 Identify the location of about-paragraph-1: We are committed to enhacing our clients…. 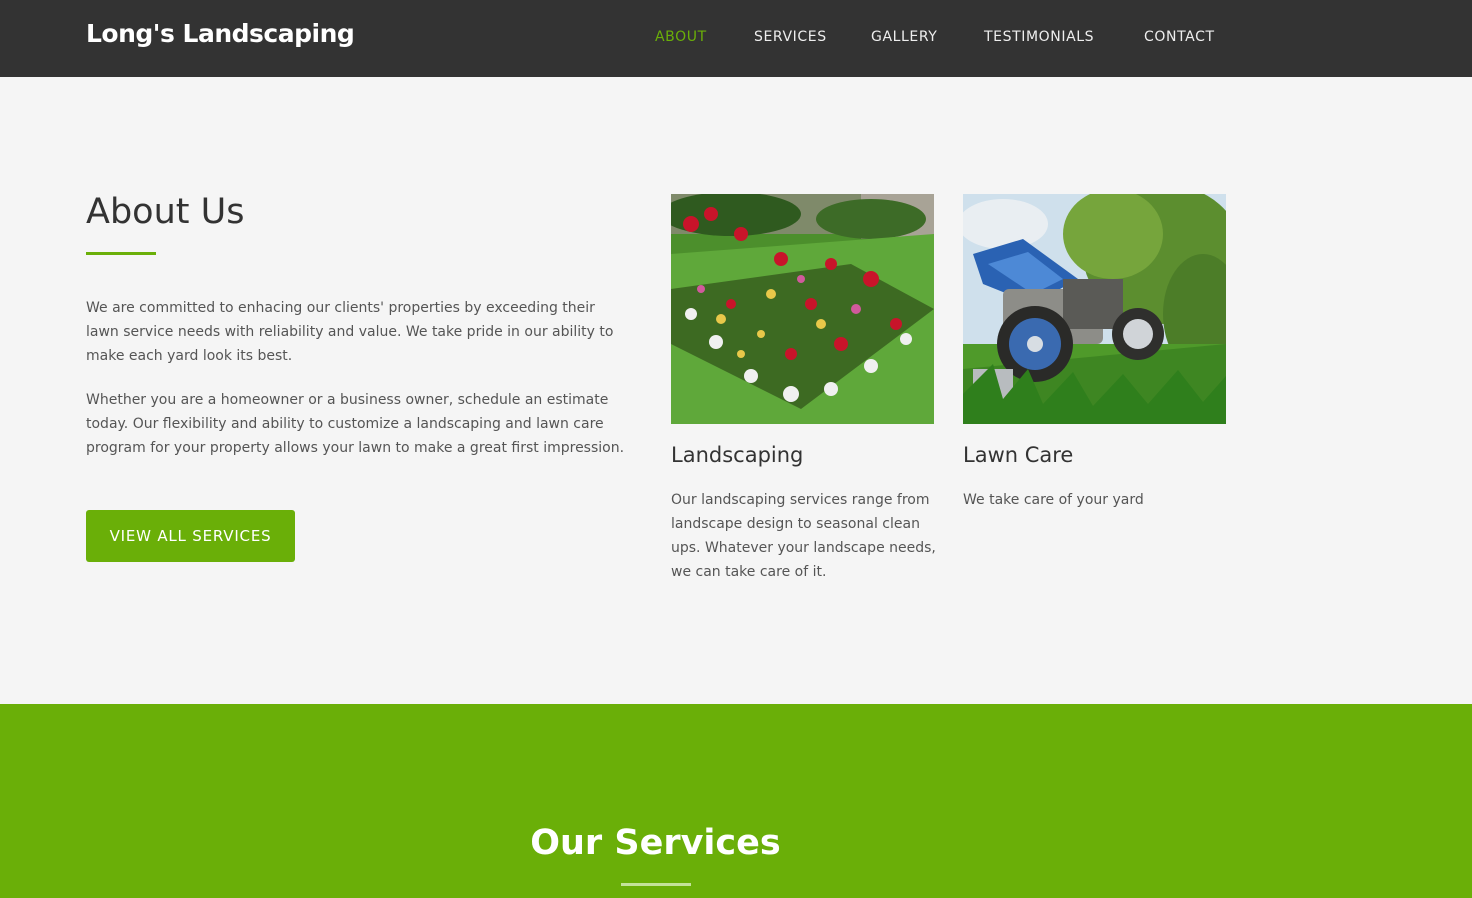
(350, 332).